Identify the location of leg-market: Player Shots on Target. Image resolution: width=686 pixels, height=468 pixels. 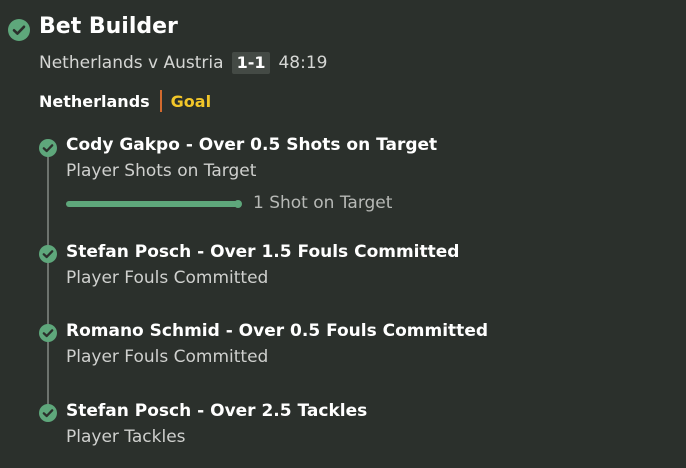
(161, 171).